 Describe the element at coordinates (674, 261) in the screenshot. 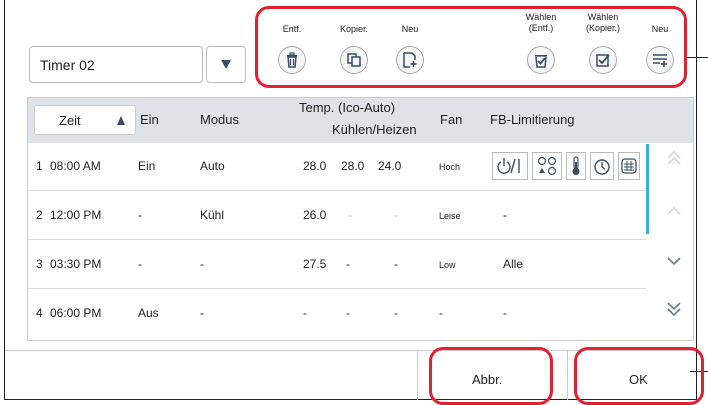

I see `scroll-down-icon` at that location.